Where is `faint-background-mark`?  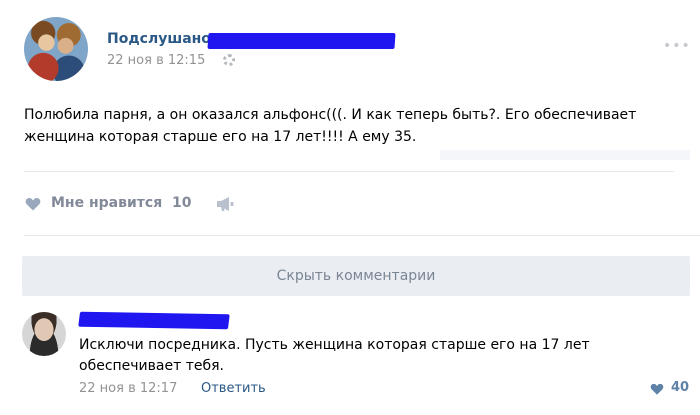
faint-background-mark is located at coordinates (565, 155).